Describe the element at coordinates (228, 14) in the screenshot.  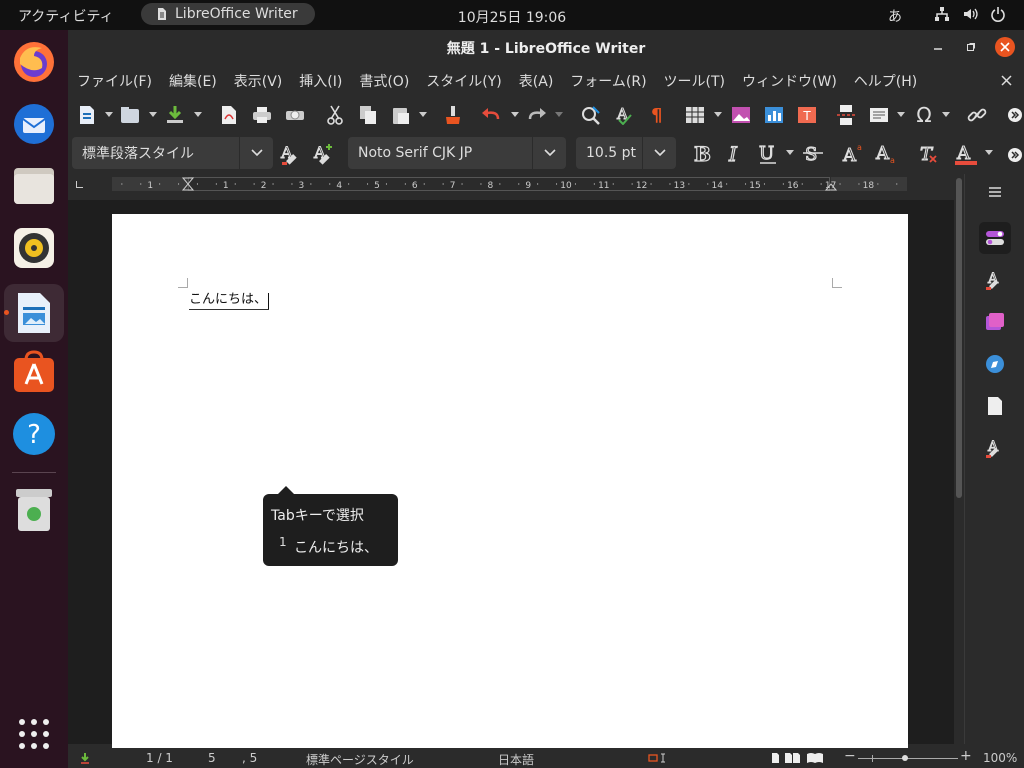
I see `app-menu-button: LibreOffice Writer` at that location.